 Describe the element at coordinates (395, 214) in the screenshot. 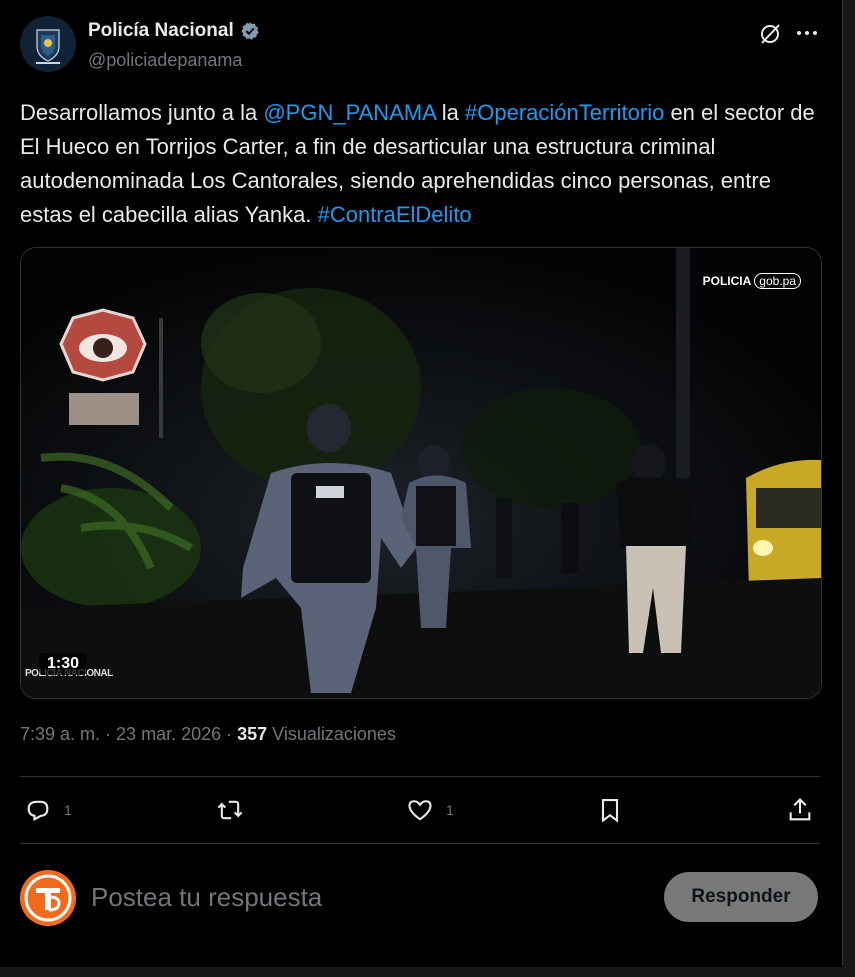

I see `hashtag-link: #ContraElDelito` at that location.